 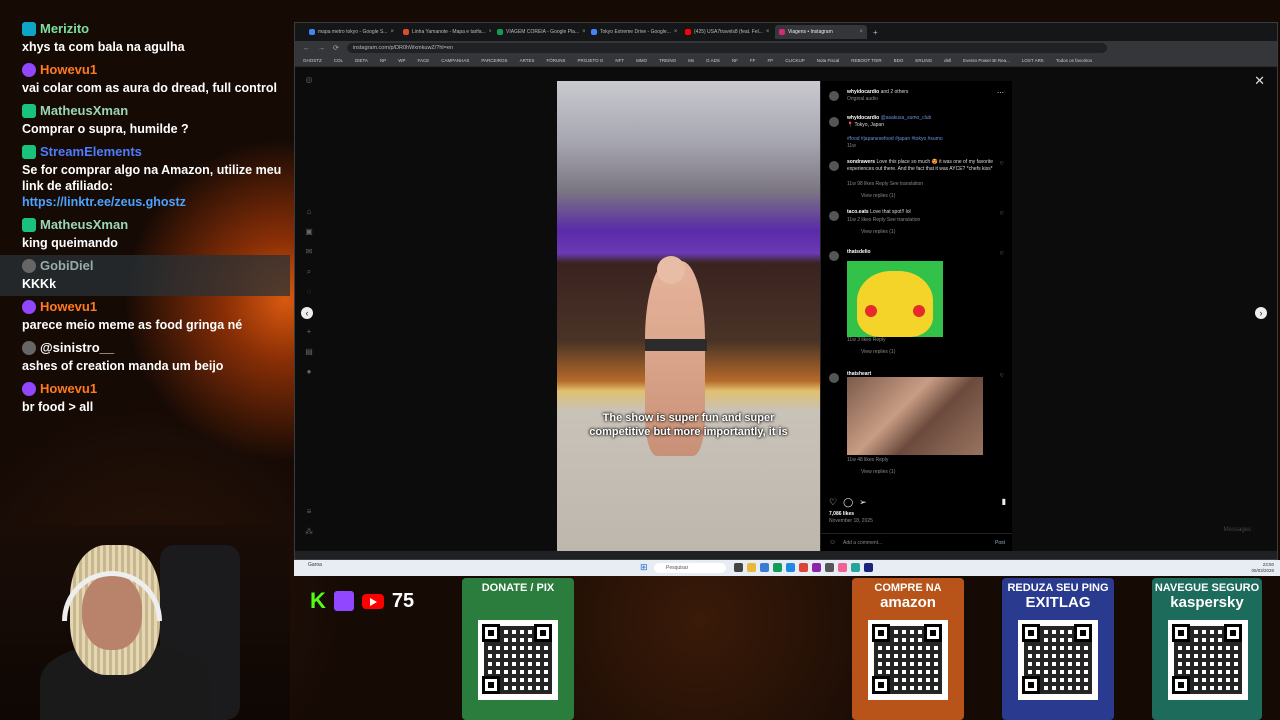 What do you see at coordinates (351, 32) in the screenshot?
I see `browser-tab: mapa metro tokyo - Google S... ×` at bounding box center [351, 32].